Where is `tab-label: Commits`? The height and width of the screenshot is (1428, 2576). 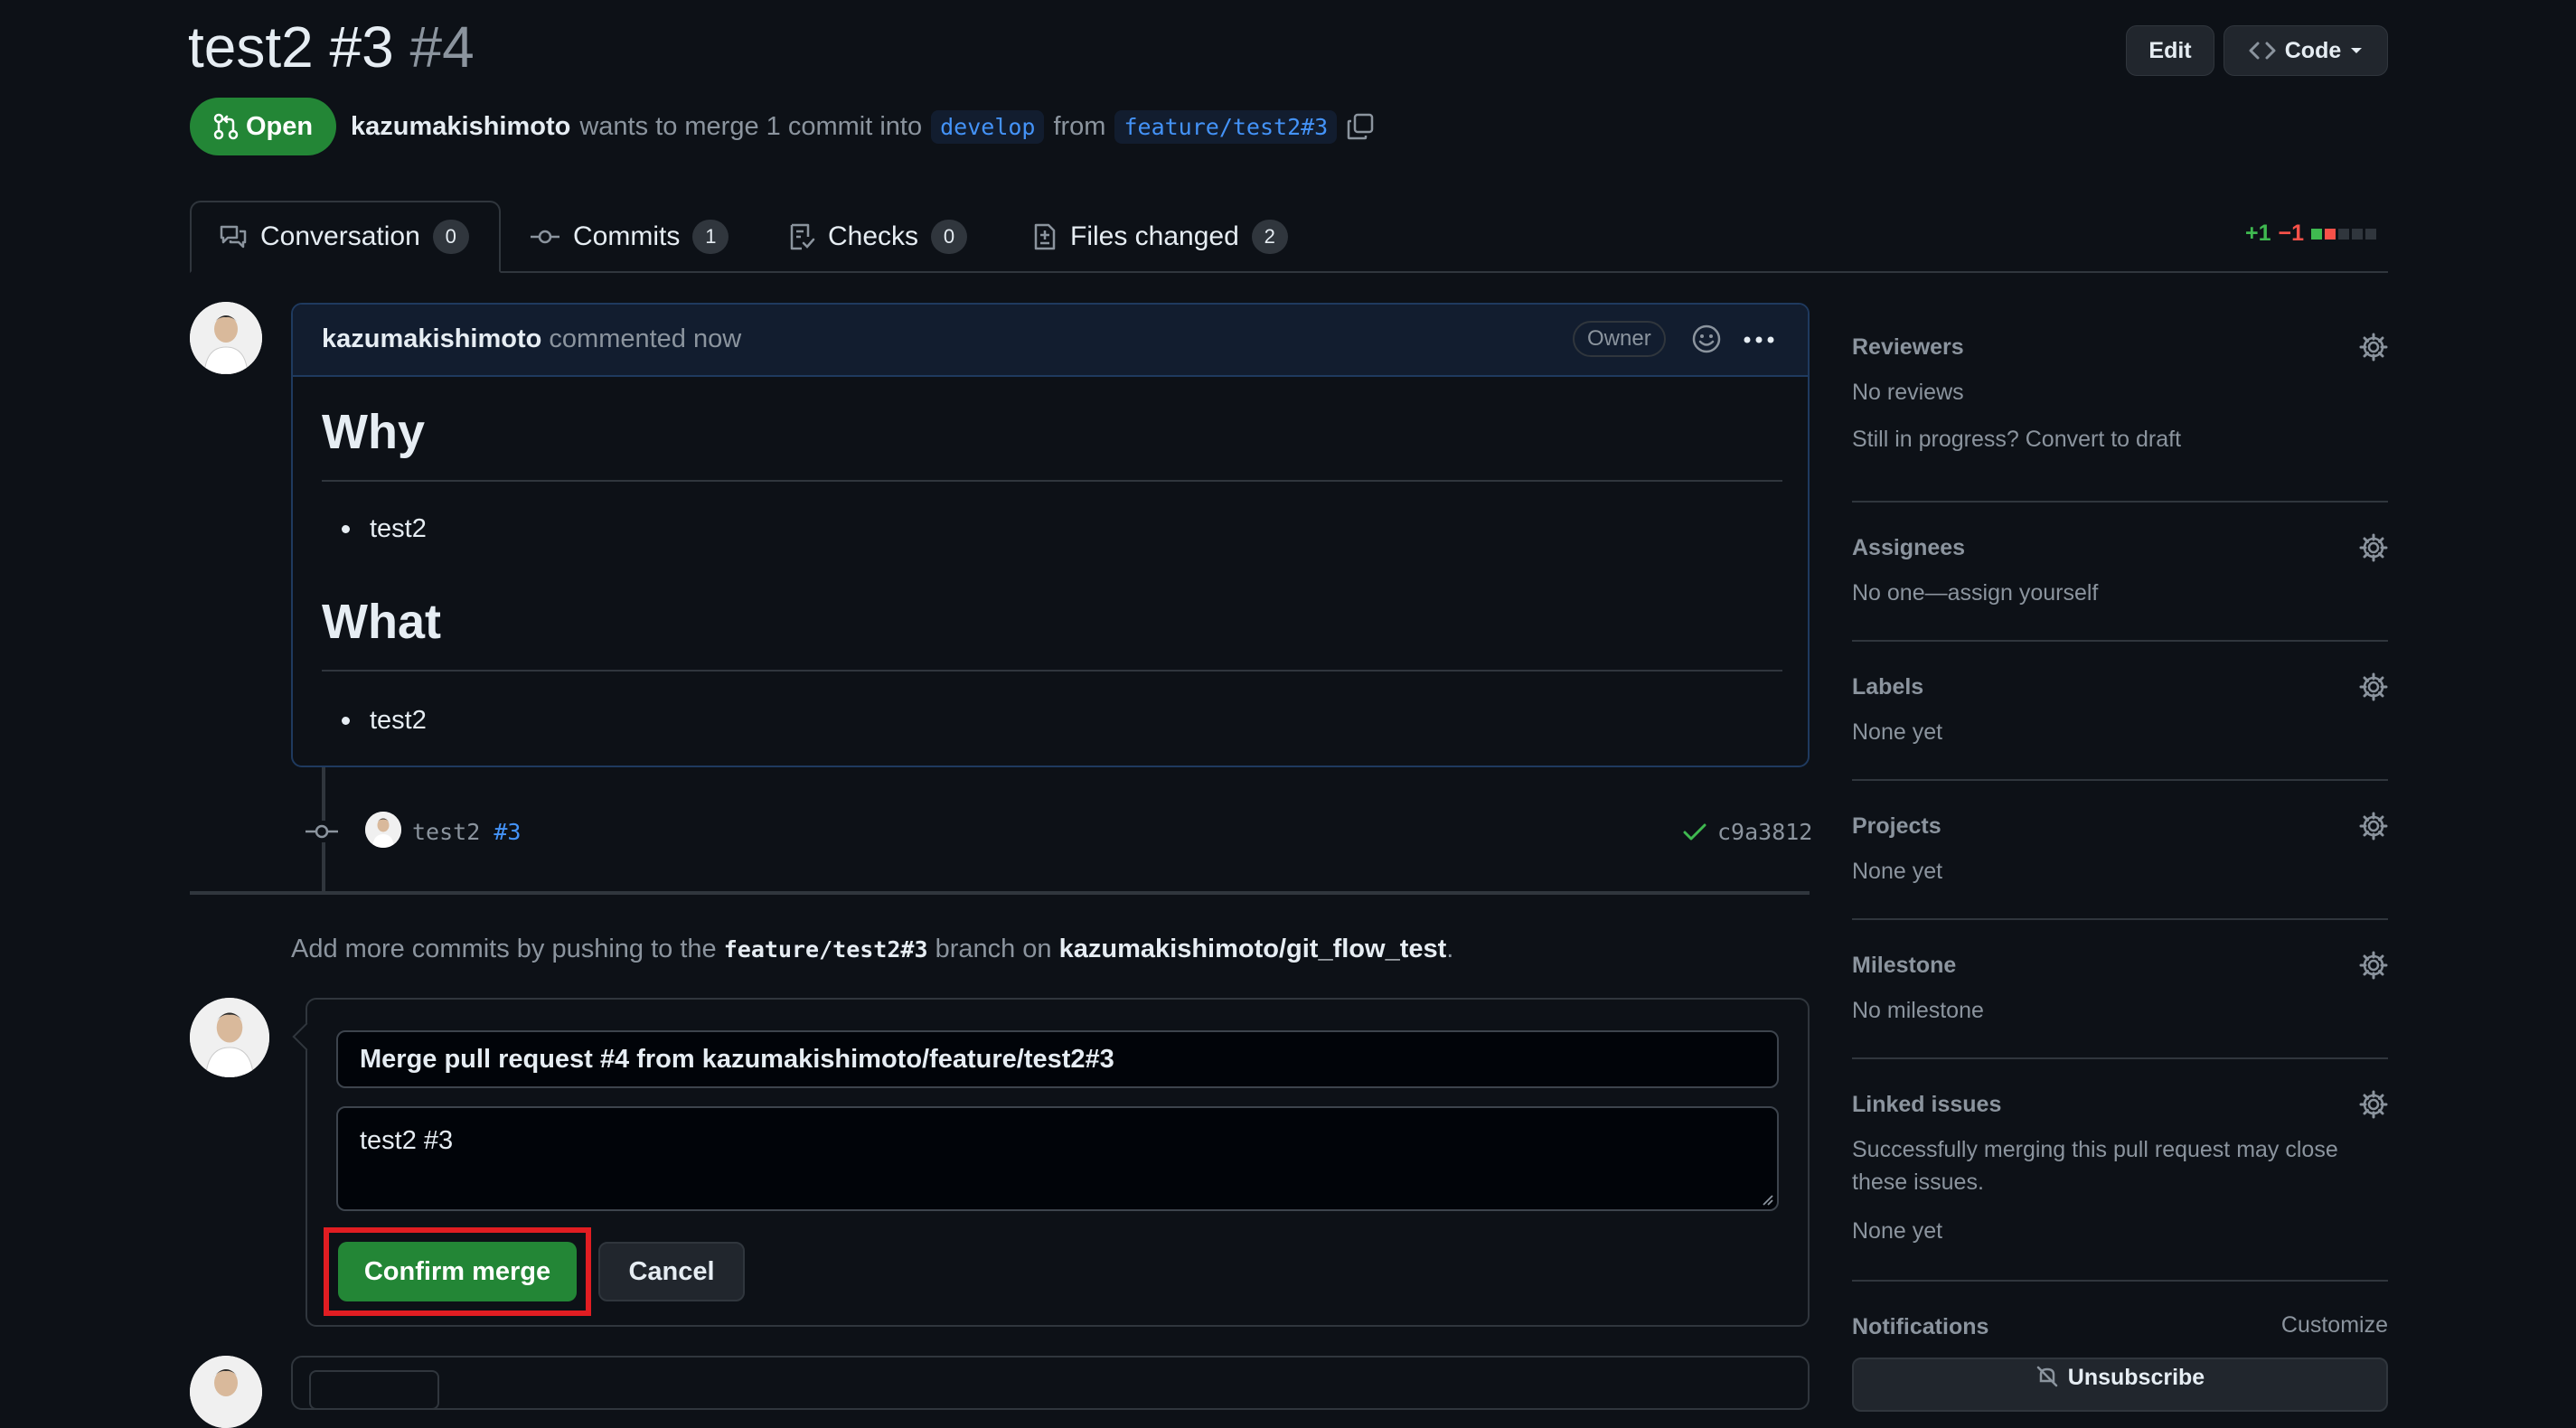
tab-label: Commits is located at coordinates (627, 236).